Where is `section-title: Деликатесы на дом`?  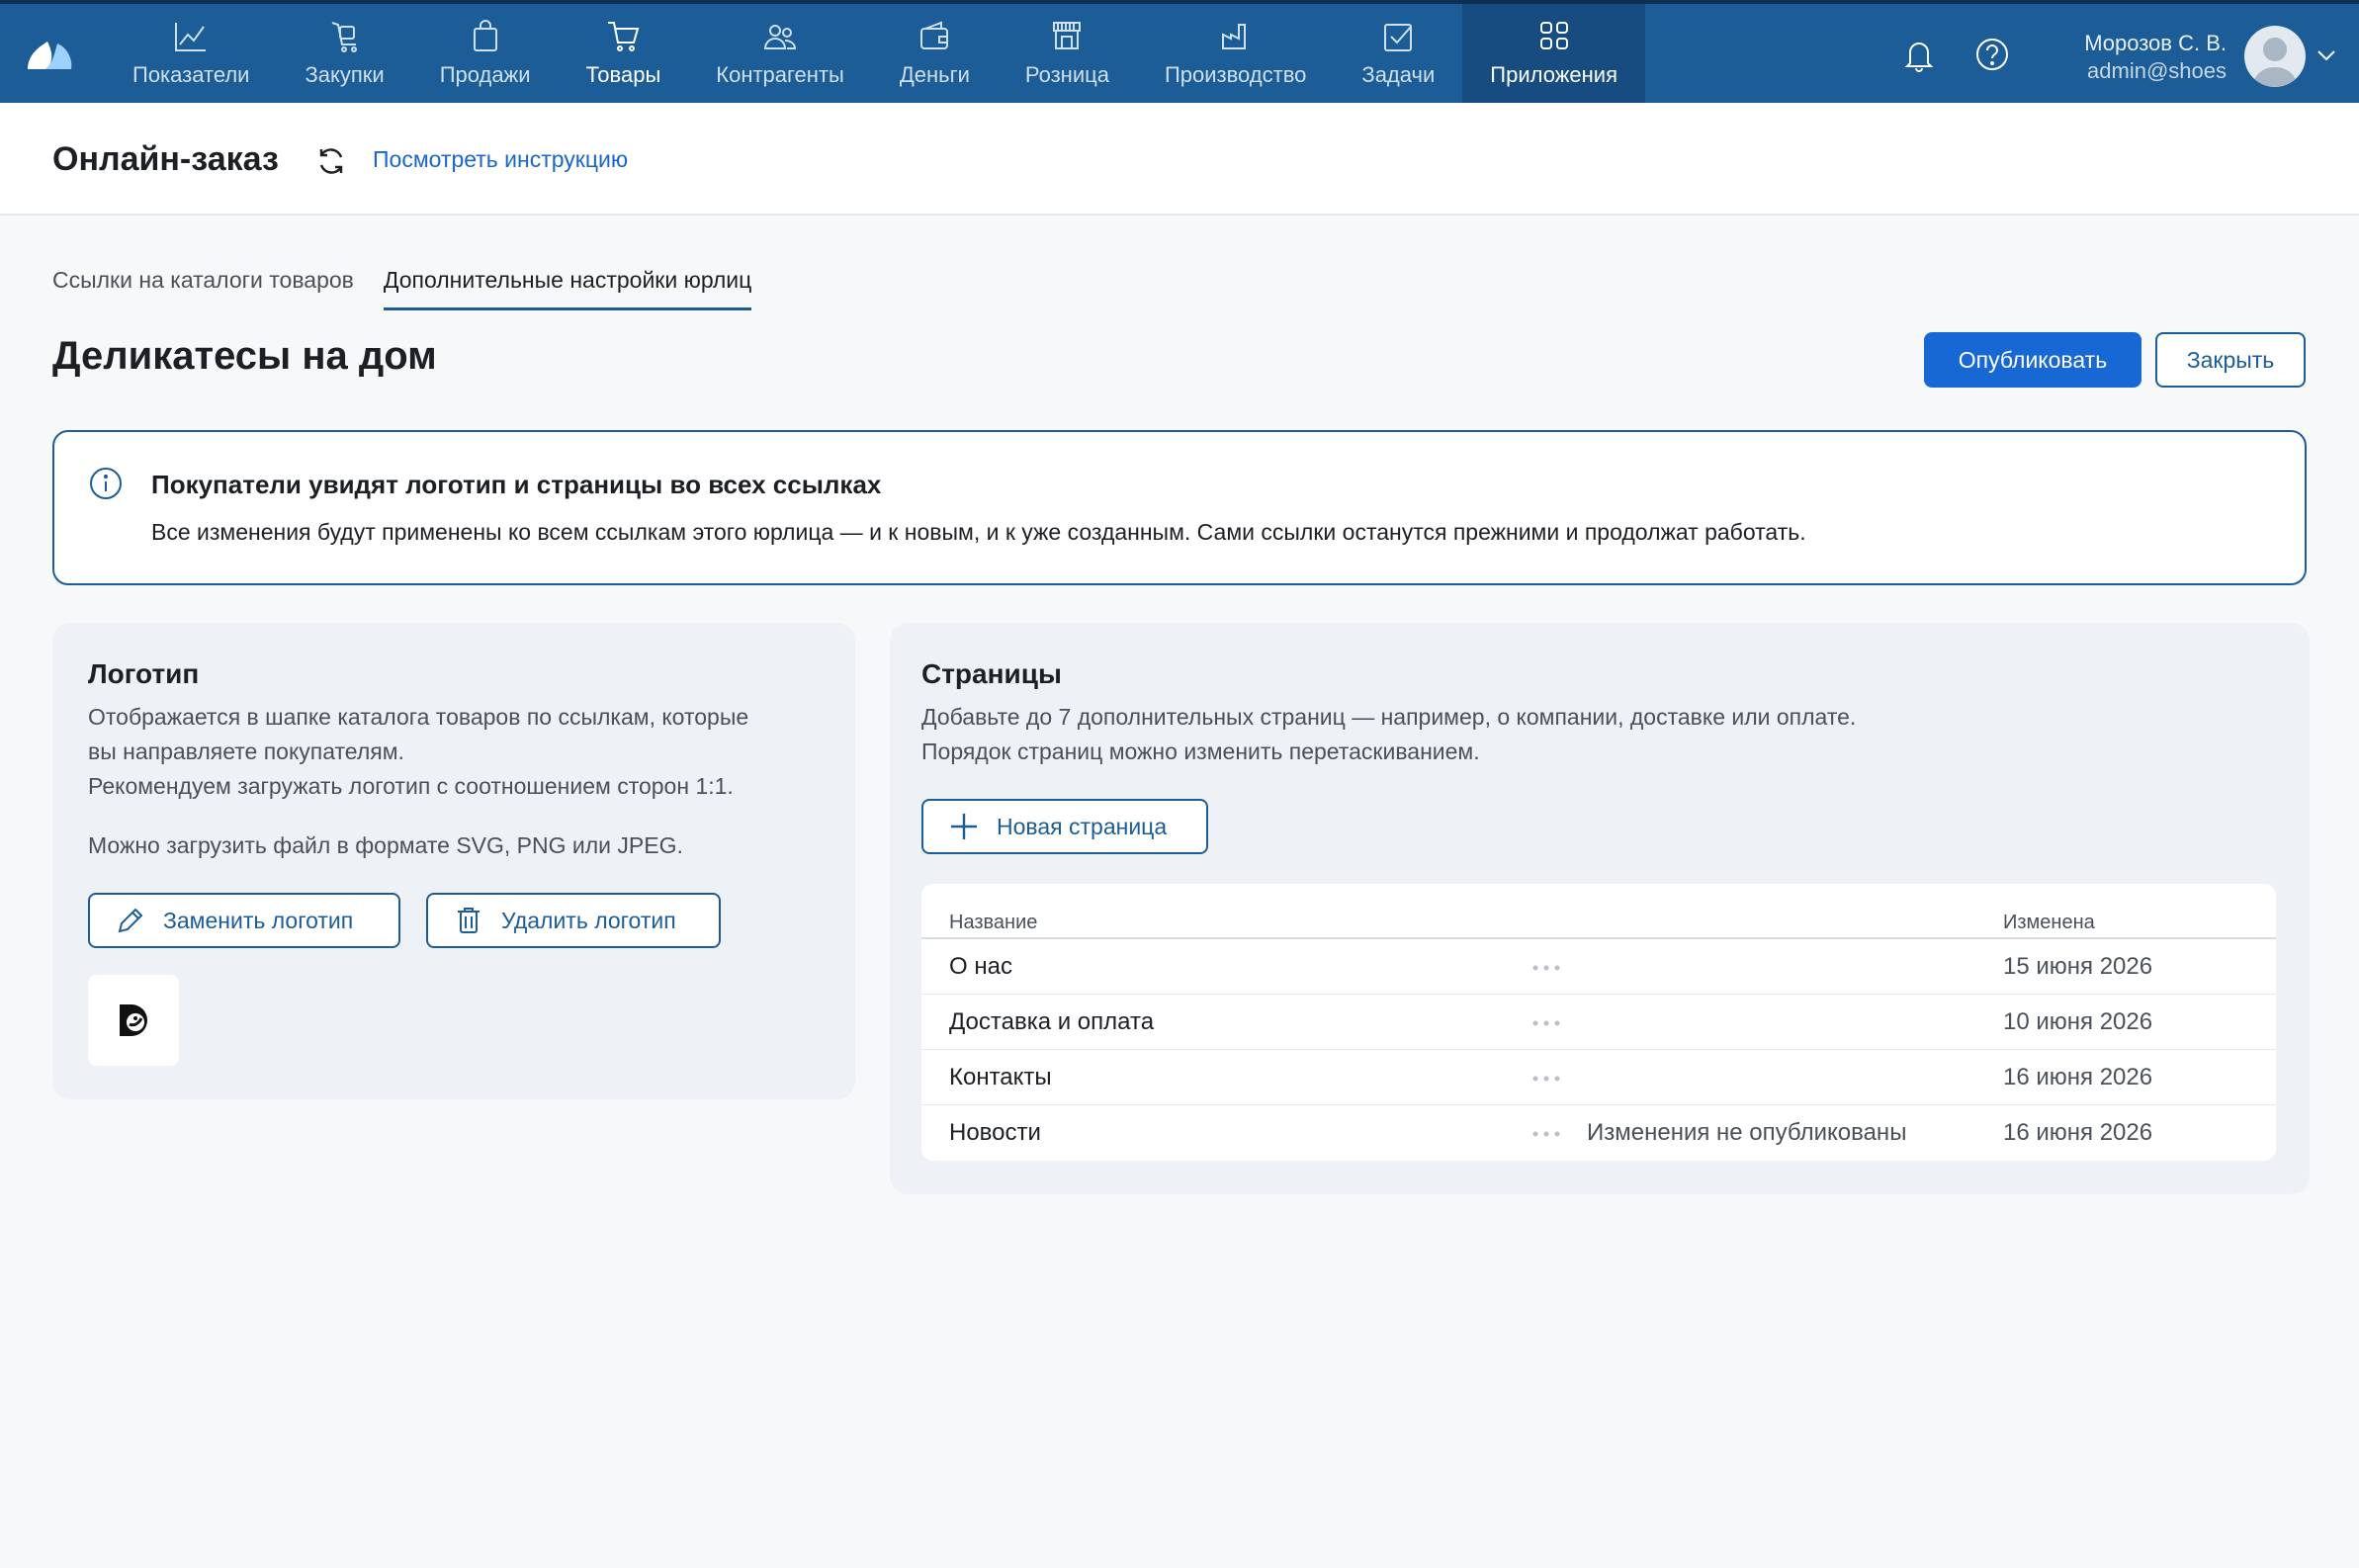 section-title: Деликатесы на дом is located at coordinates (244, 356).